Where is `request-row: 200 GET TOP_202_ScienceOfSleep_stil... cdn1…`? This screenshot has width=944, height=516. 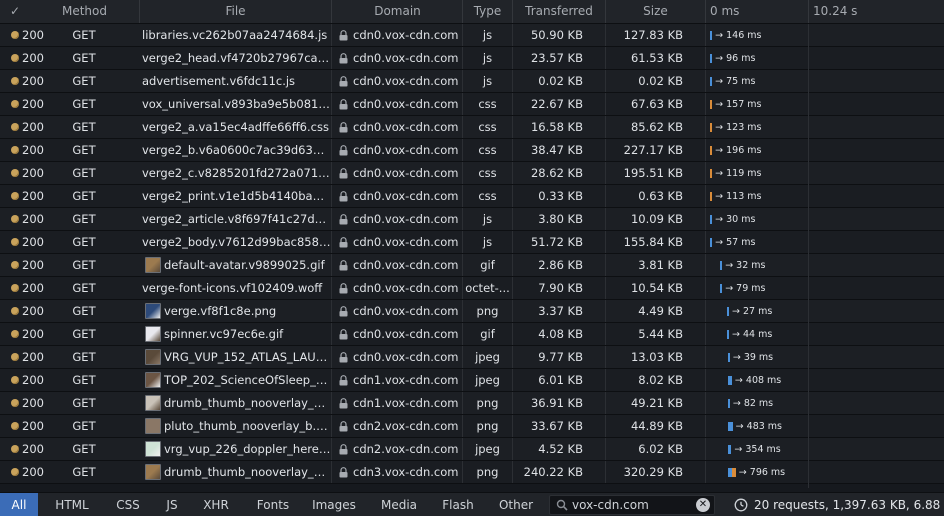 request-row: 200 GET TOP_202_ScienceOfSleep_stil... cdn1… is located at coordinates (472, 380).